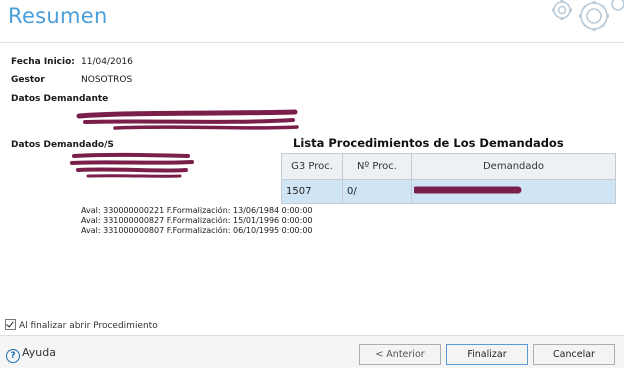  I want to click on table-header-row: G3 Proc. Nº Proc. Demandado, so click(448, 166).